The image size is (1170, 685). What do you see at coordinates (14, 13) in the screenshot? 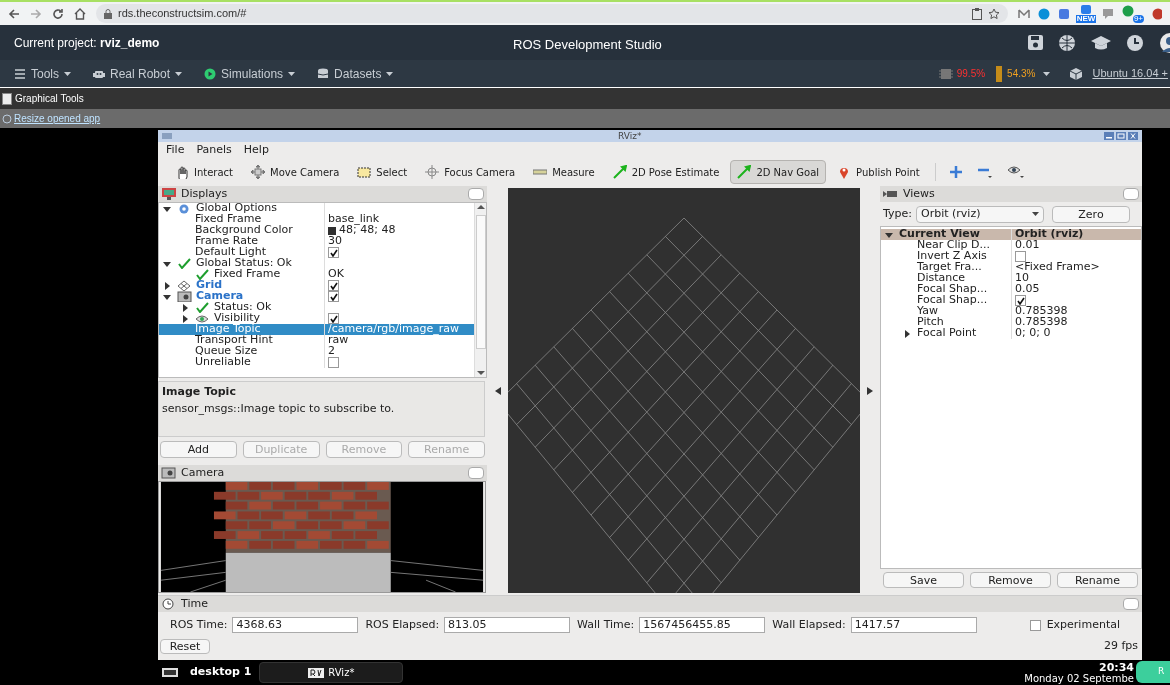
I see `back-icon` at bounding box center [14, 13].